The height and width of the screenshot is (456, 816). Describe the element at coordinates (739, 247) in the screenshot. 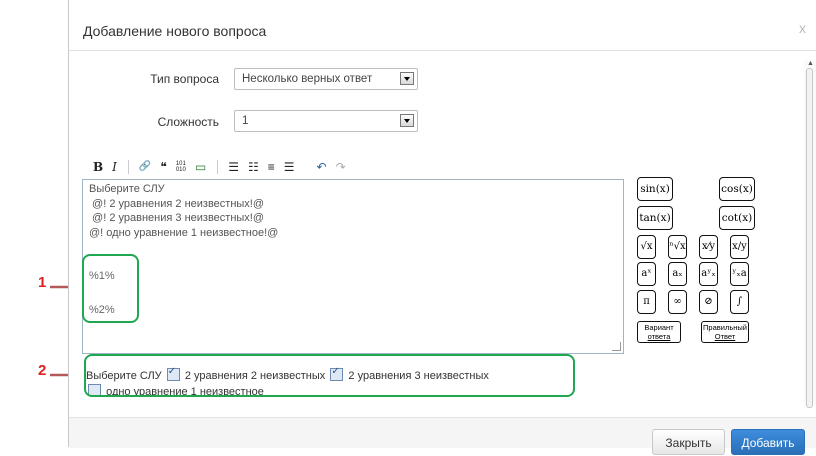

I see `divide-button: x/y` at that location.